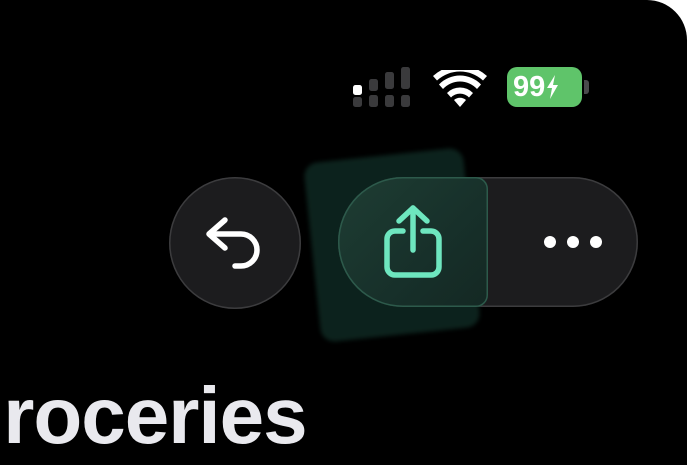  I want to click on share-icon, so click(413, 241).